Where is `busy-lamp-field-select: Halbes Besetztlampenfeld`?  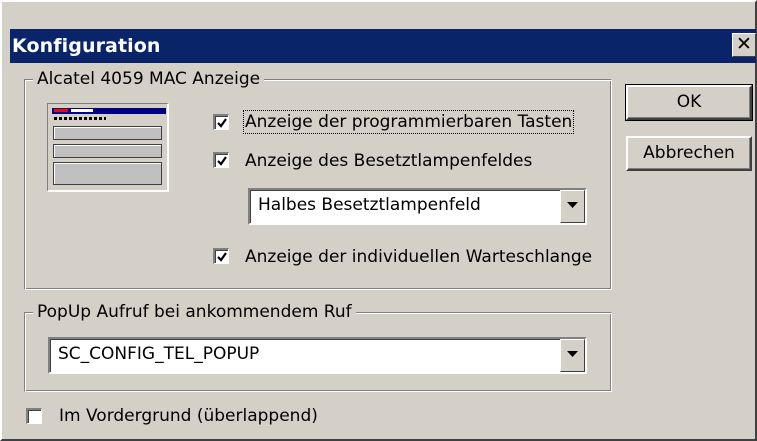
busy-lamp-field-select: Halbes Besetztlampenfeld is located at coordinates (417, 206).